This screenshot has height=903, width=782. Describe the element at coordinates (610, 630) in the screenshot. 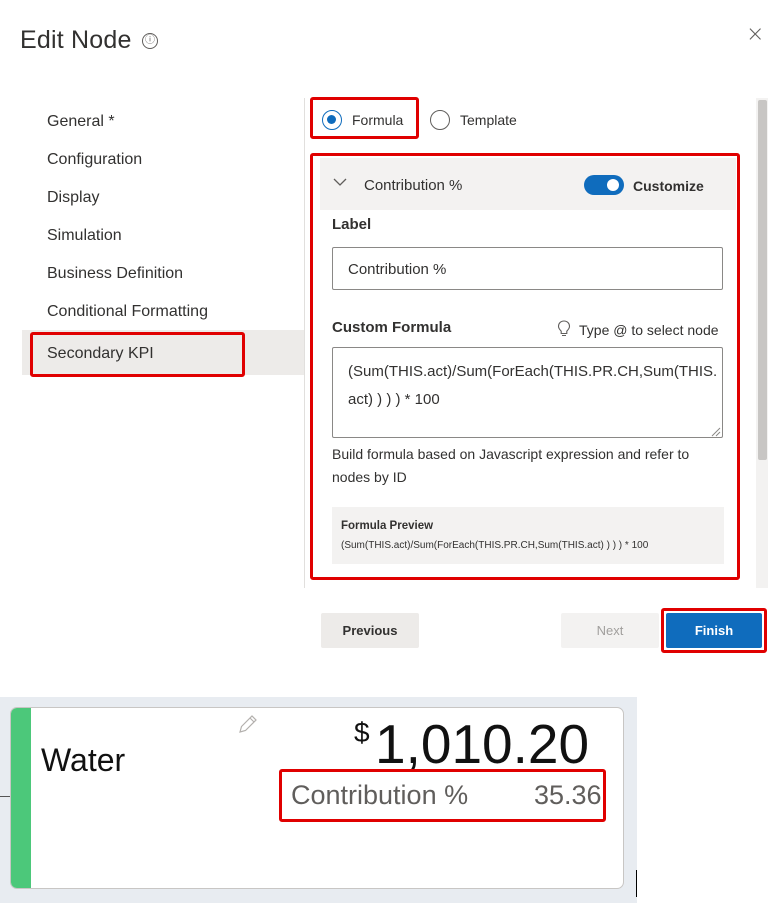

I see `next-button: Next` at that location.